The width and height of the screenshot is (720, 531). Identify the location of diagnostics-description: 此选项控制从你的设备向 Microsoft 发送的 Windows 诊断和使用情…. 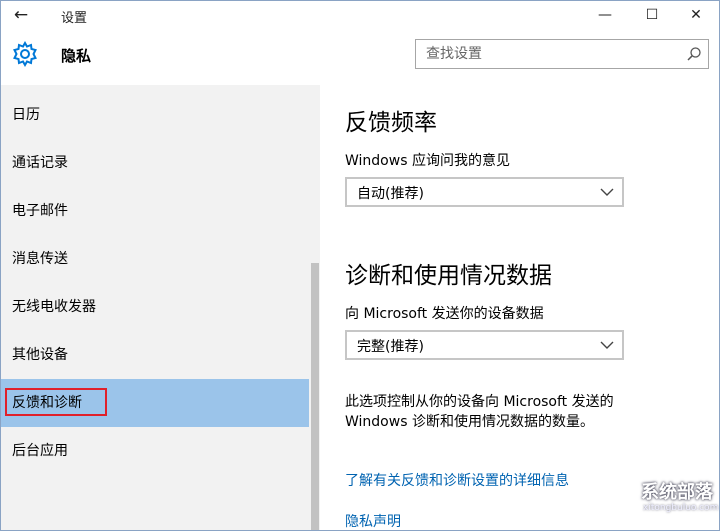
(479, 412).